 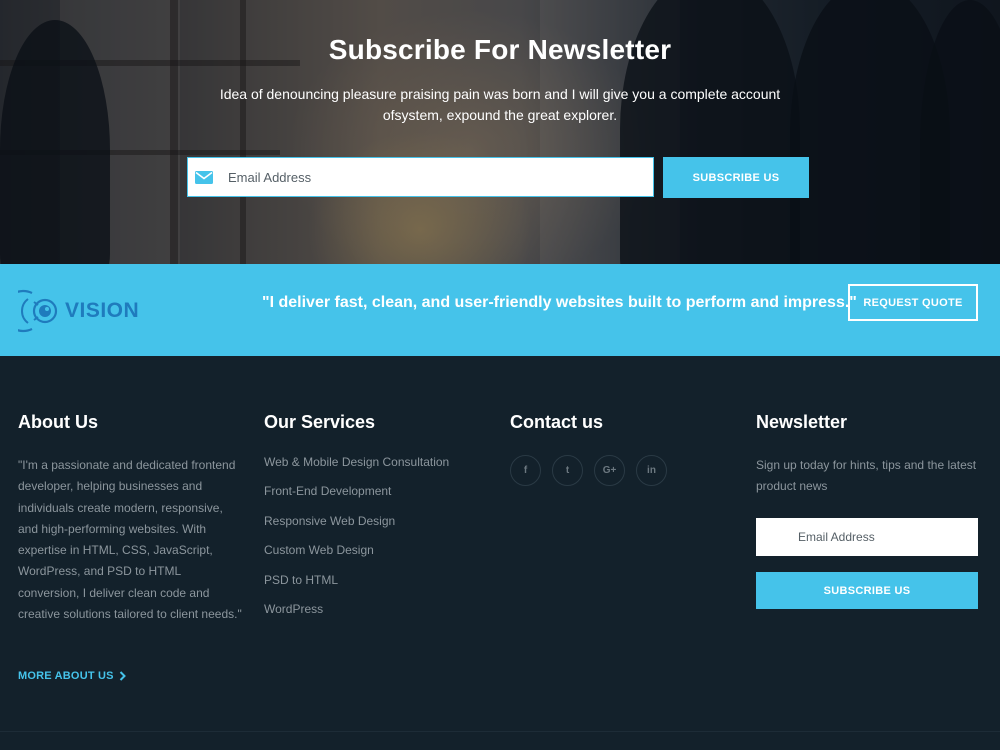 What do you see at coordinates (500, 49) in the screenshot?
I see `hero-title: Subscribe For Newsletter` at bounding box center [500, 49].